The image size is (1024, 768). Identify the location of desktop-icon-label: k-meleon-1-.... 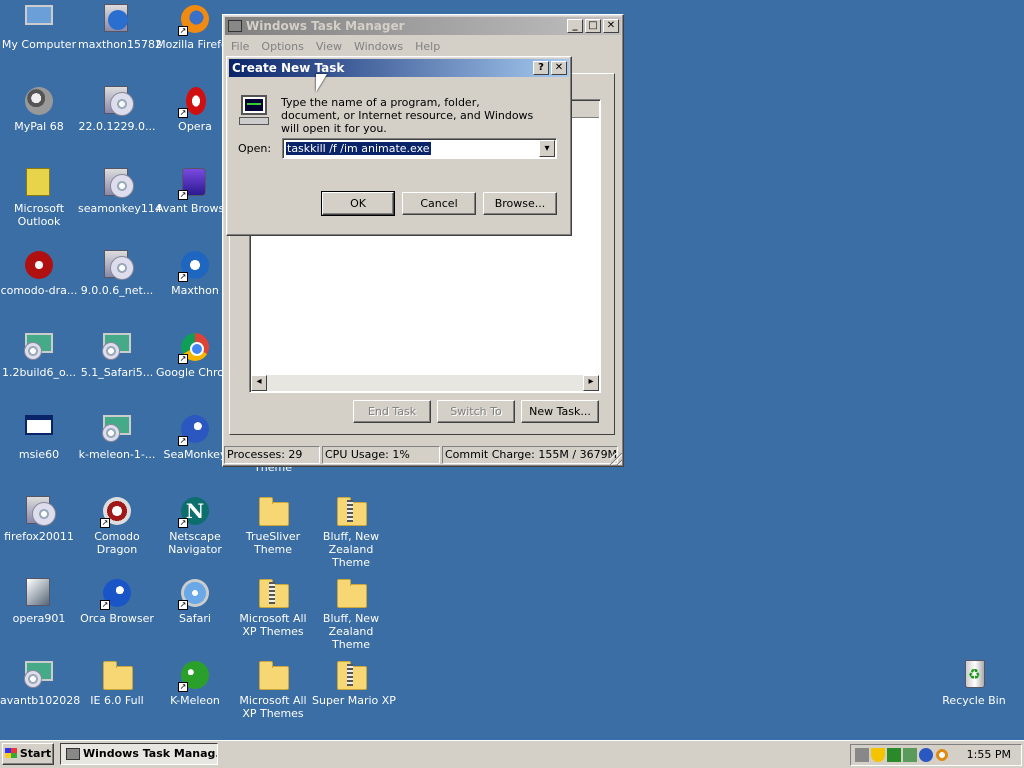
(117, 454).